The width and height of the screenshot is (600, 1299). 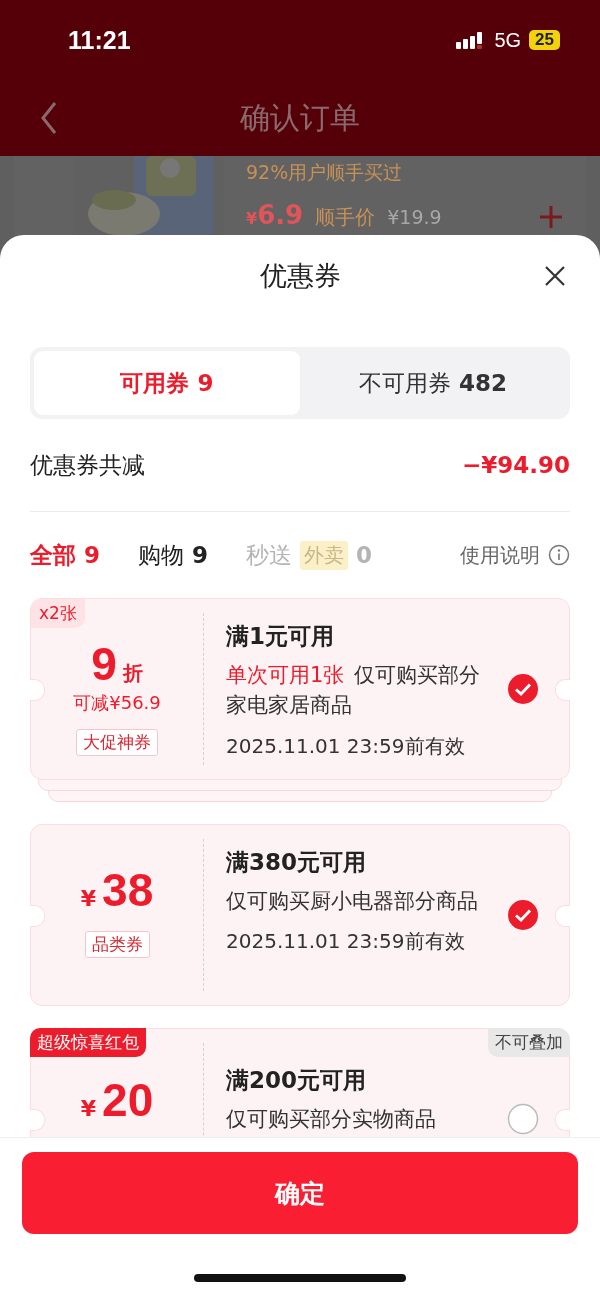 What do you see at coordinates (433, 383) in the screenshot?
I see `coupon-tab: 不可用券 482` at bounding box center [433, 383].